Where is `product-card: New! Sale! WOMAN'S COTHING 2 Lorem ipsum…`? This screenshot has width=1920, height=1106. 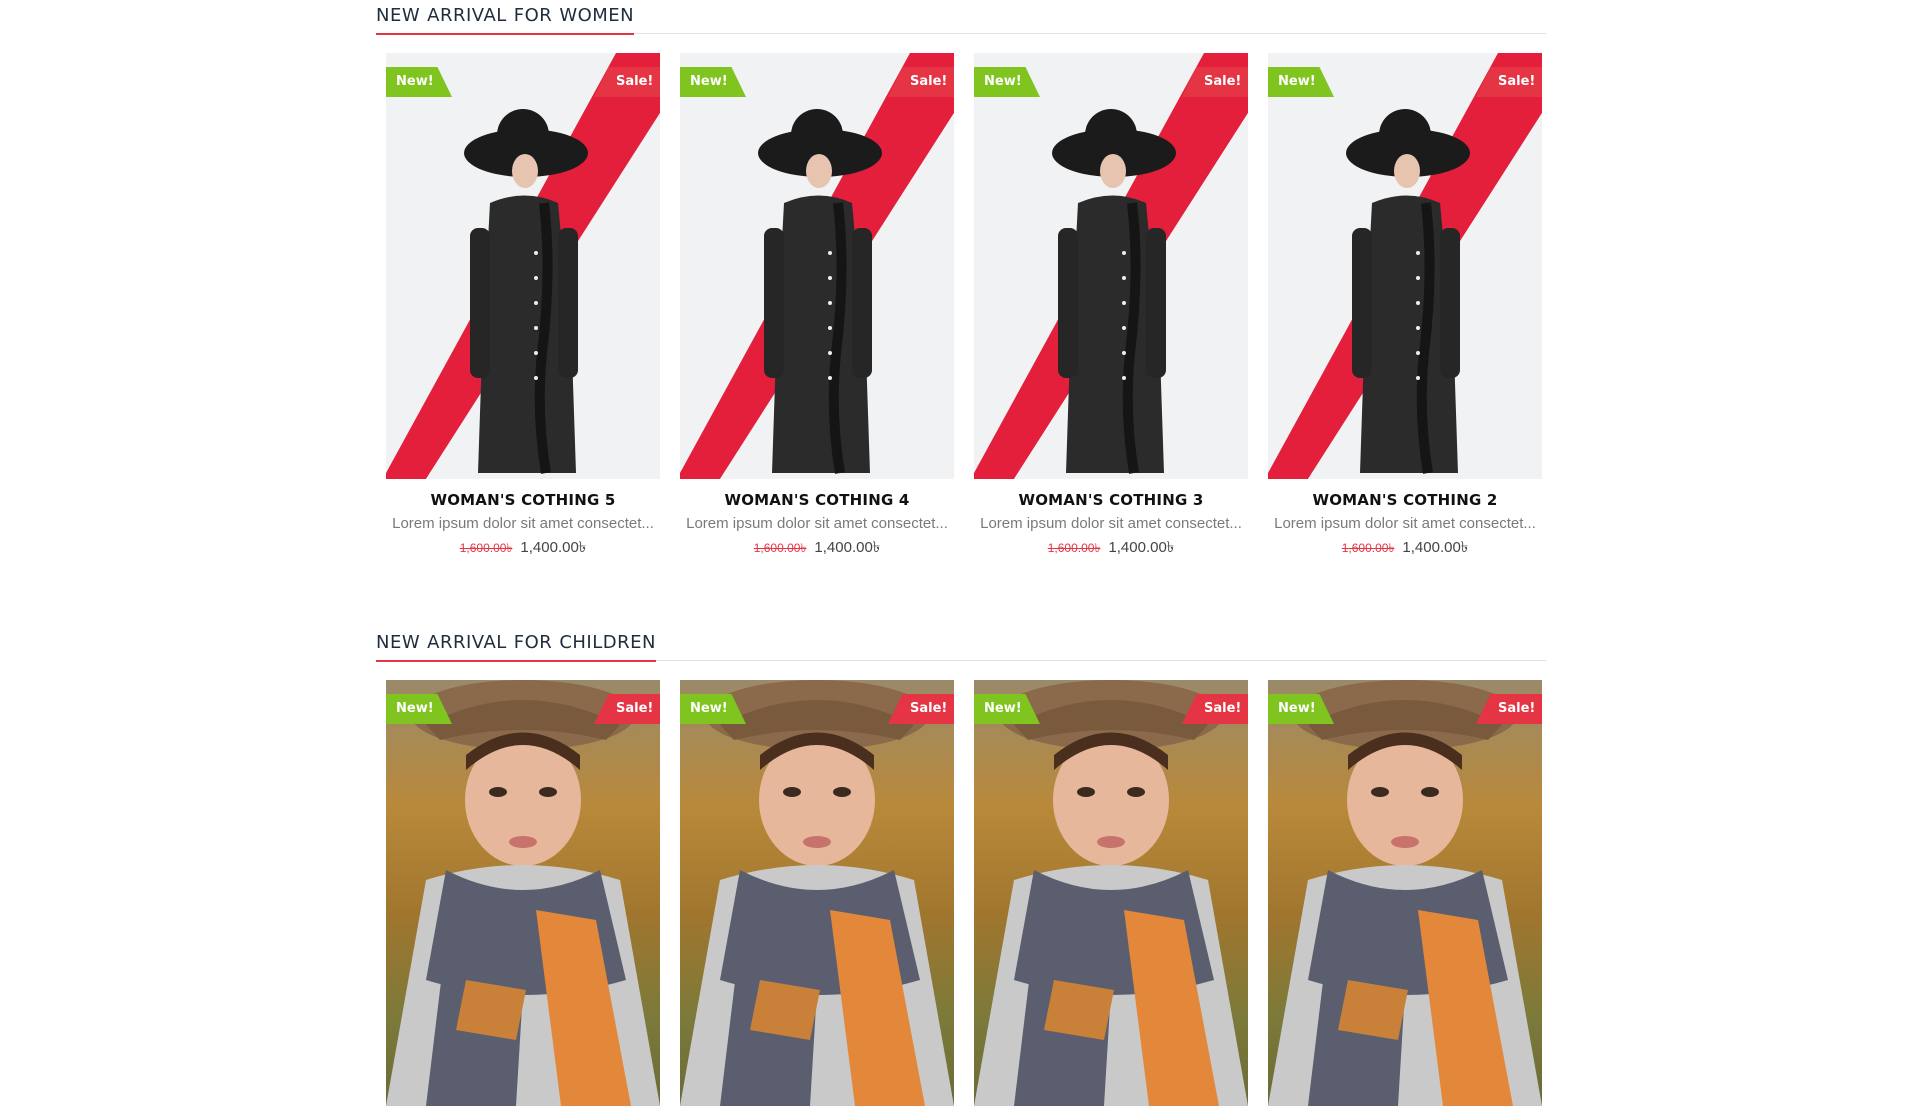 product-card: New! Sale! WOMAN'S COTHING 2 Lorem ipsum… is located at coordinates (1405, 306).